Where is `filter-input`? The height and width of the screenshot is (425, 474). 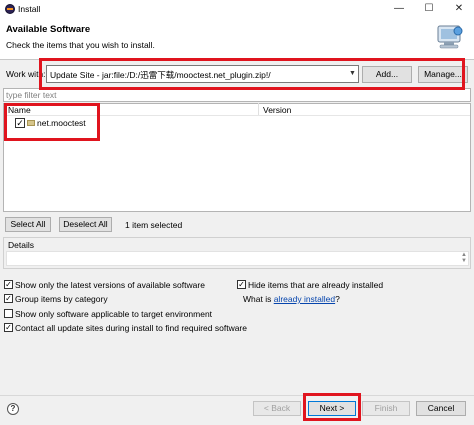 filter-input is located at coordinates (237, 95).